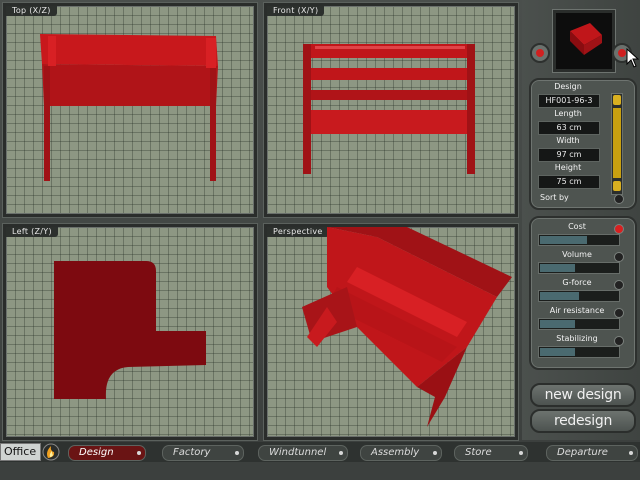  Describe the element at coordinates (320, 471) in the screenshot. I see `status-strip` at that location.